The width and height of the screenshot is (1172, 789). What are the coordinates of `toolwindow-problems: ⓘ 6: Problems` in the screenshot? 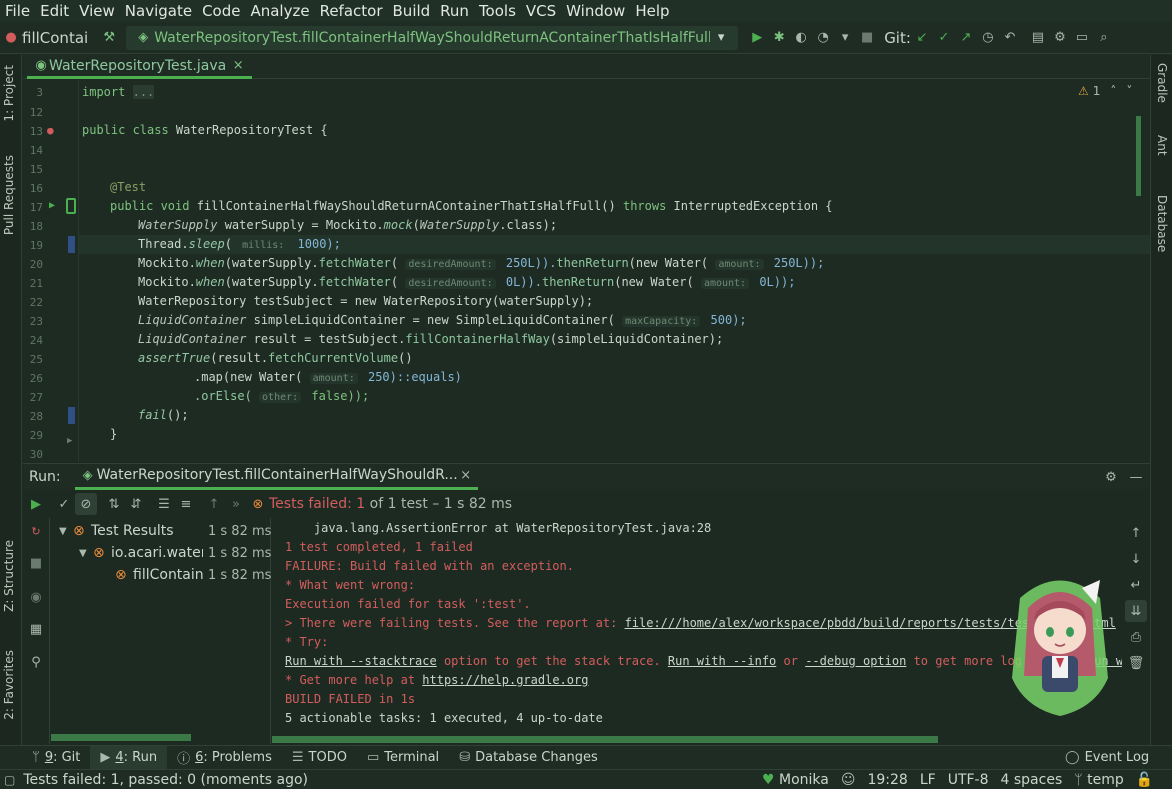 It's located at (224, 757).